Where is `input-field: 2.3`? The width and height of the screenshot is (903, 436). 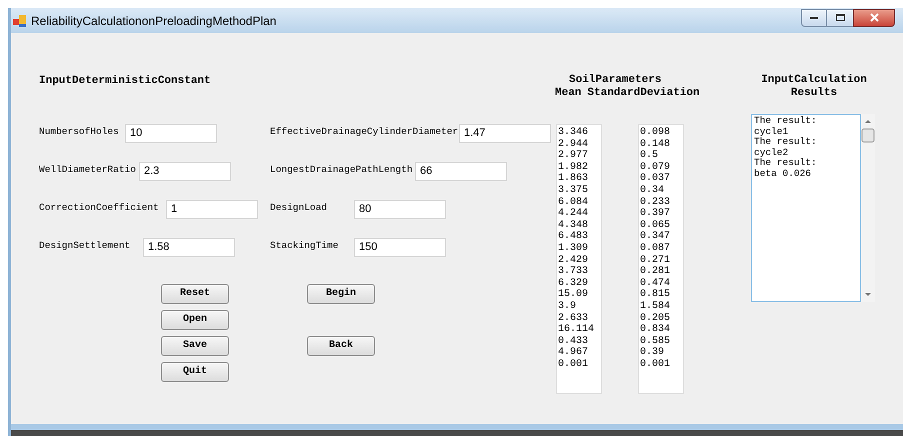 input-field: 2.3 is located at coordinates (185, 171).